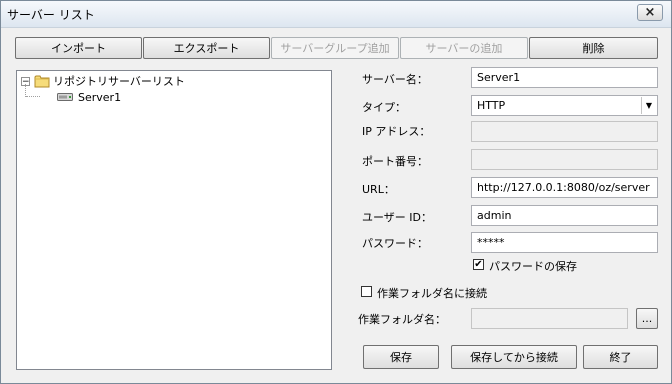 This screenshot has width=672, height=384. Describe the element at coordinates (33, 96) in the screenshot. I see `tree-connector` at that location.